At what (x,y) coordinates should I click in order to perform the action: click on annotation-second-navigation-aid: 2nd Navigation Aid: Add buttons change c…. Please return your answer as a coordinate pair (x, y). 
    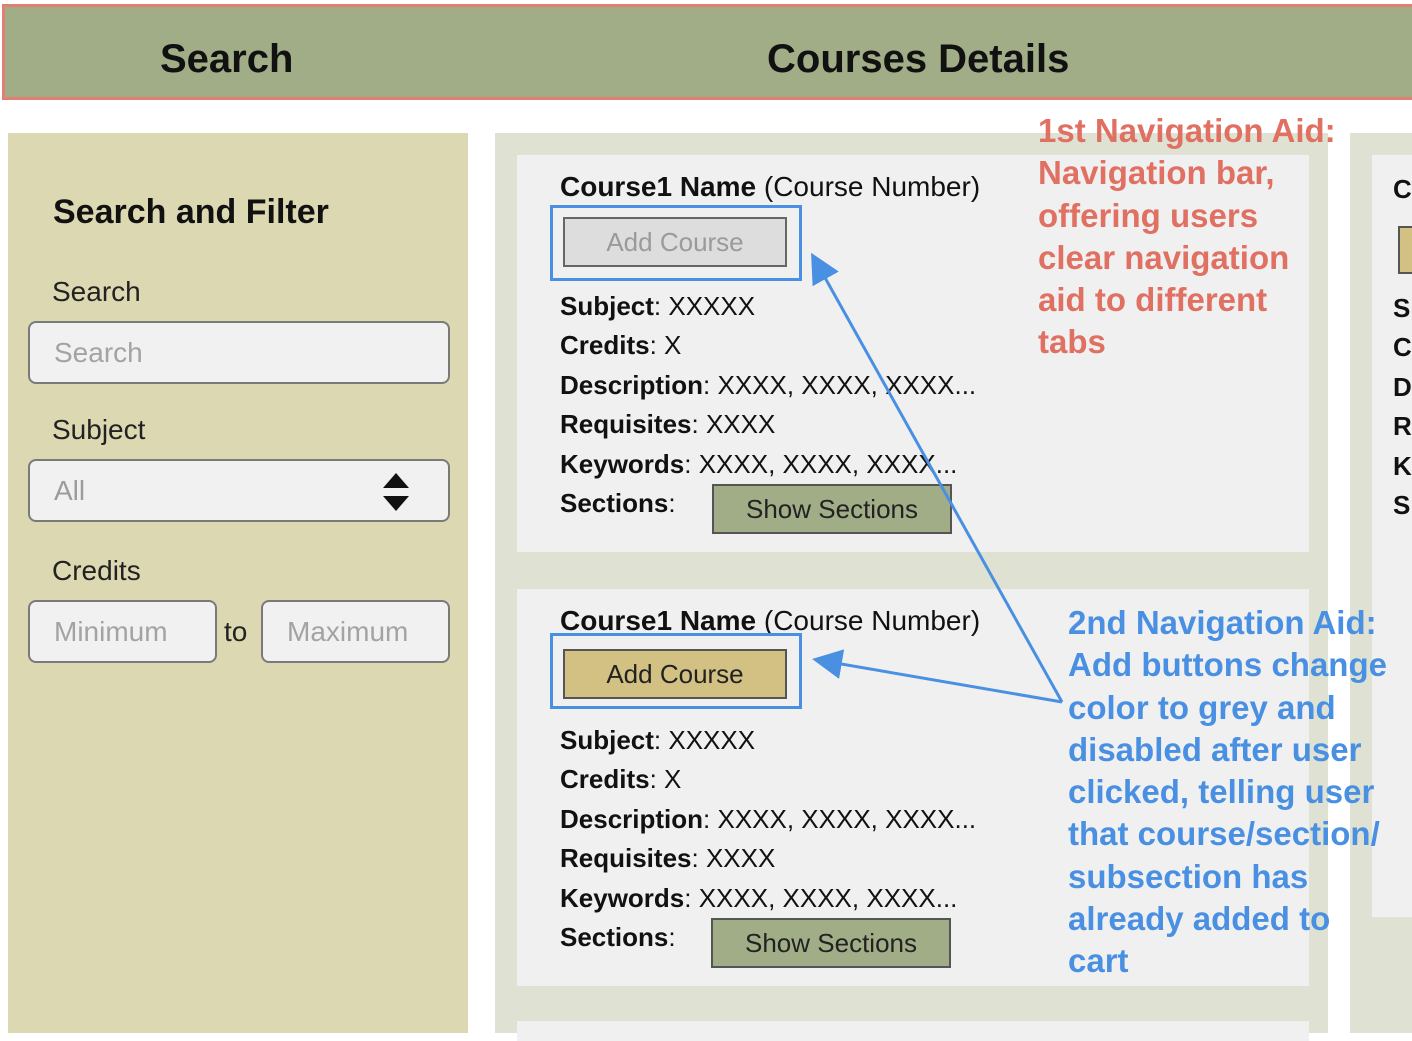
    Looking at the image, I should click on (1227, 792).